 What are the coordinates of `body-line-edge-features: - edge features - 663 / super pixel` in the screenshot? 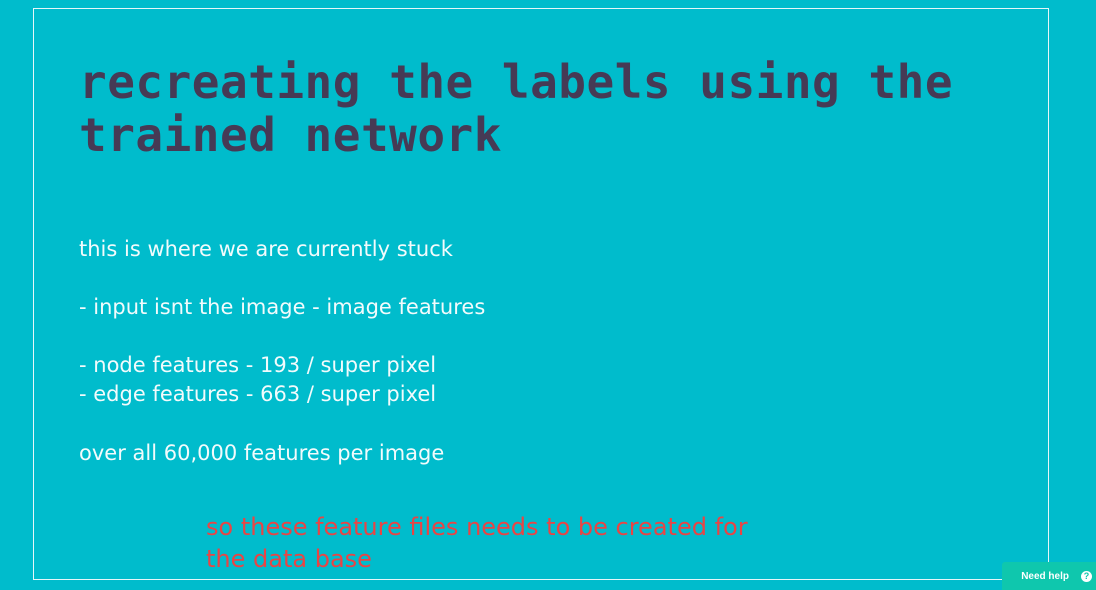 It's located at (258, 394).